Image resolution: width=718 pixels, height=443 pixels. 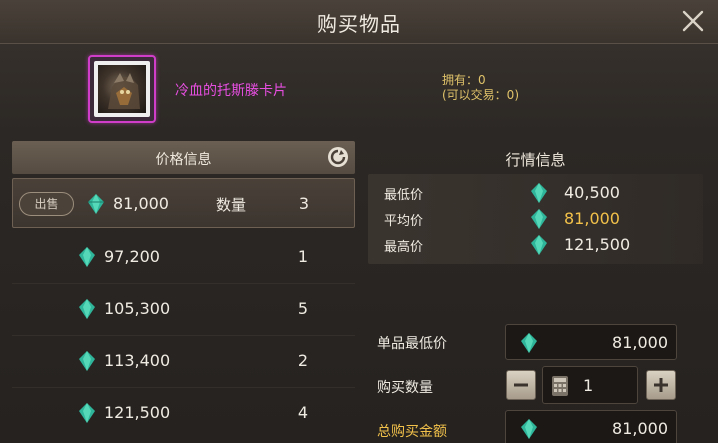 I want to click on total-amount-field: 81,000, so click(x=591, y=426).